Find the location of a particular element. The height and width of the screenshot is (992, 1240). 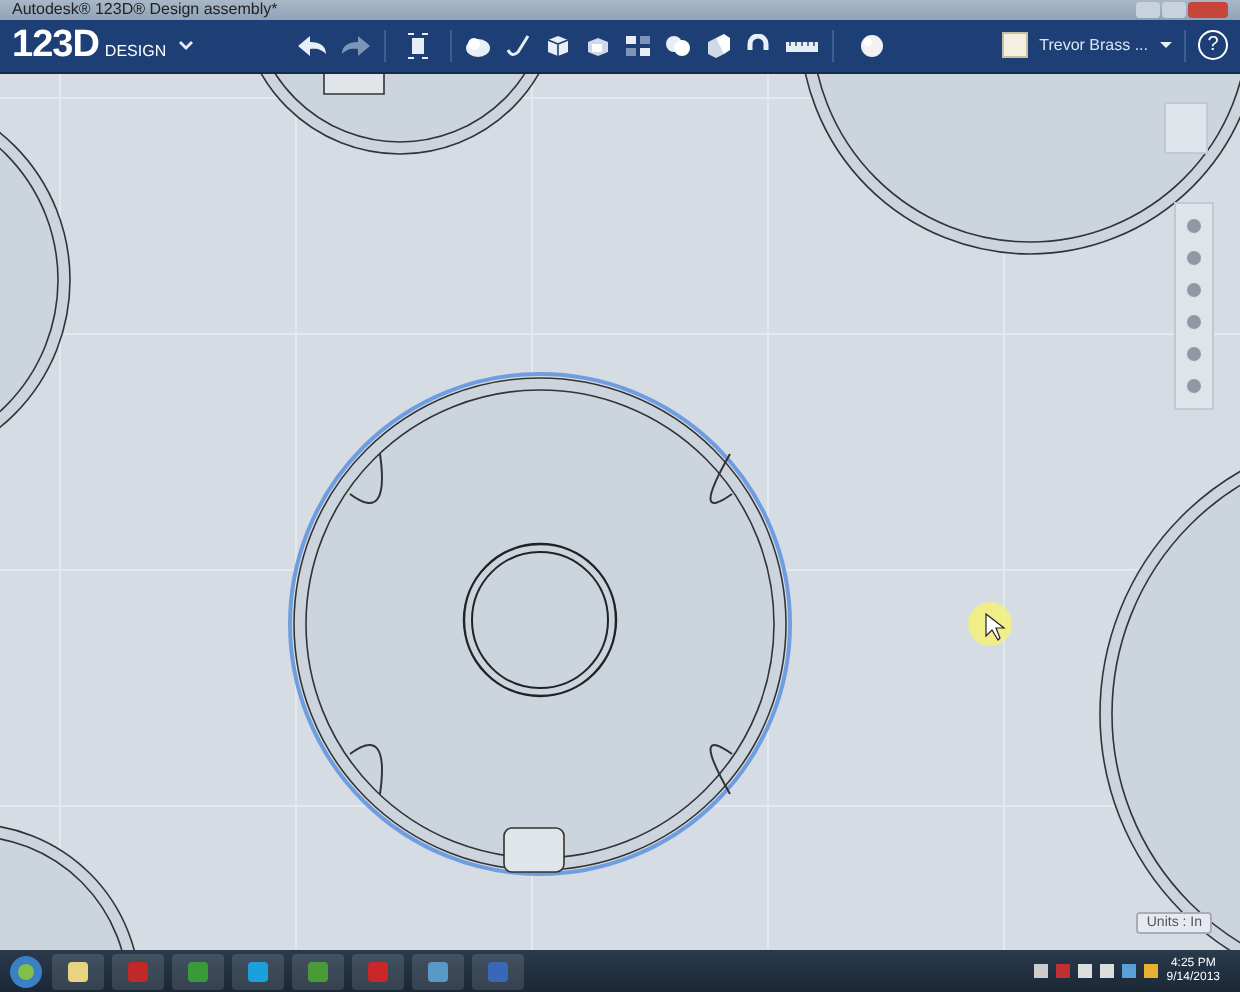

fit-view-icon is located at coordinates (418, 45).